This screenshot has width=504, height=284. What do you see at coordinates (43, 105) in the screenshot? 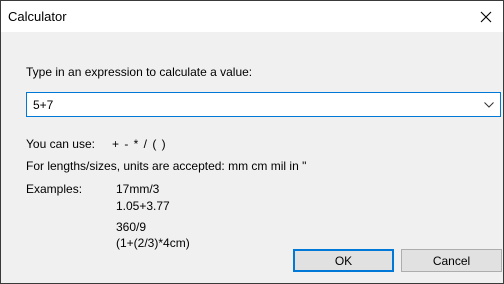
I see `expression-input: 5+7` at bounding box center [43, 105].